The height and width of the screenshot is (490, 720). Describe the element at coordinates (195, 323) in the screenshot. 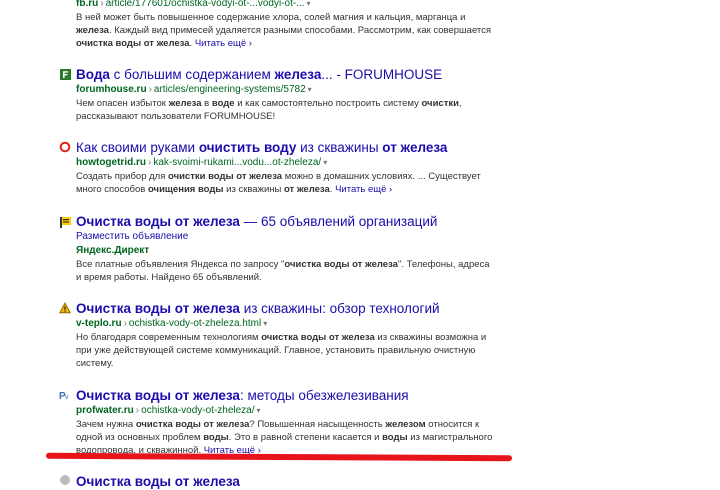

I see `result-path: ochistka-vody-ot-zheleza.html` at that location.